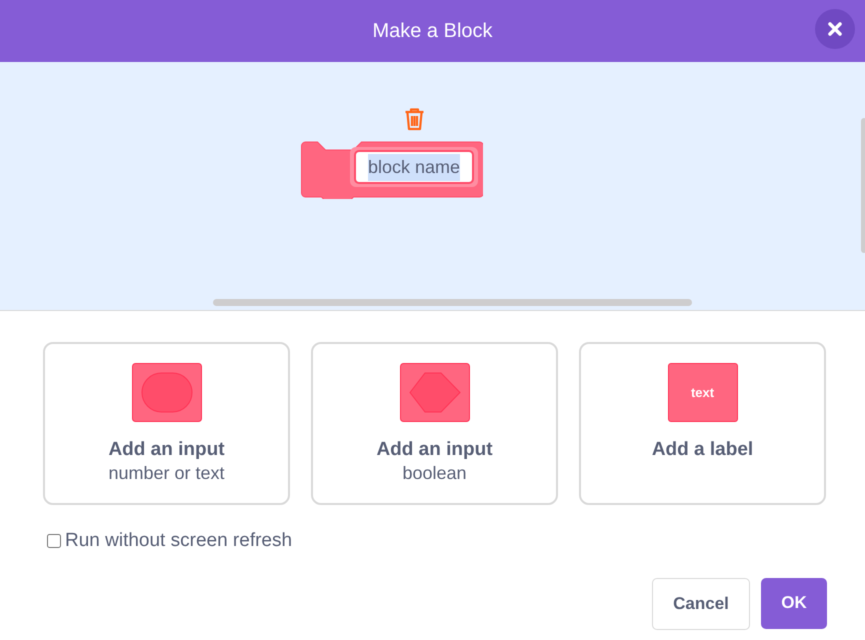 This screenshot has width=865, height=640. I want to click on add-option-card: Add an input number or text, so click(166, 423).